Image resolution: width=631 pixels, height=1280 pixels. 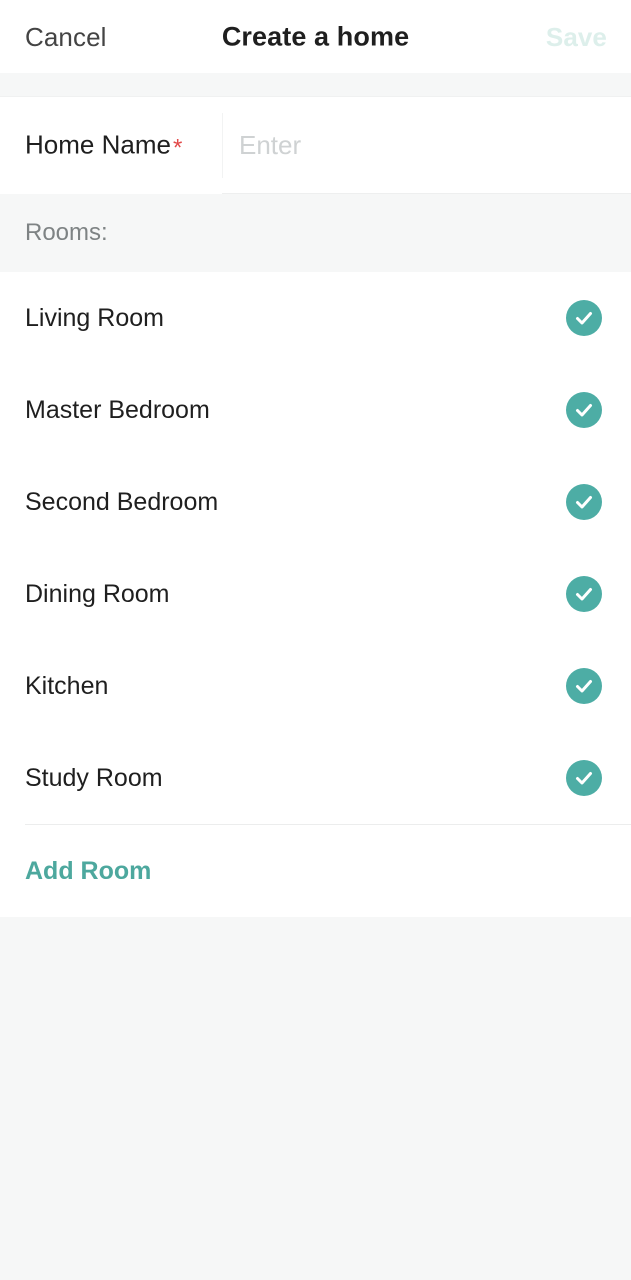 I want to click on room-name: Second Bedroom, so click(x=122, y=501).